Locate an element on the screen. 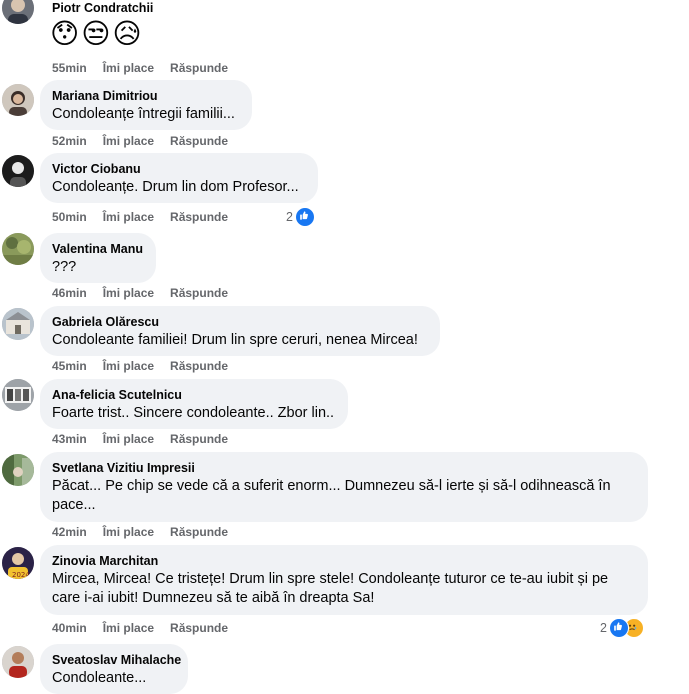 Image resolution: width=689 pixels, height=694 pixels. comment-actions: 42min Îmi place Răspunde is located at coordinates (140, 532).